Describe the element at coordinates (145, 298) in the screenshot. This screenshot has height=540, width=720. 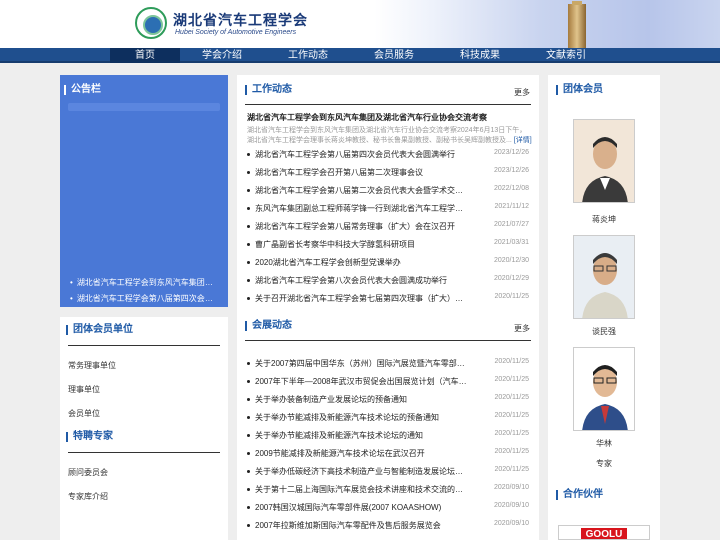
I see `announcement-item: 湖北省汽车工程学会第八届第四次会员代表大会圆满举行` at that location.